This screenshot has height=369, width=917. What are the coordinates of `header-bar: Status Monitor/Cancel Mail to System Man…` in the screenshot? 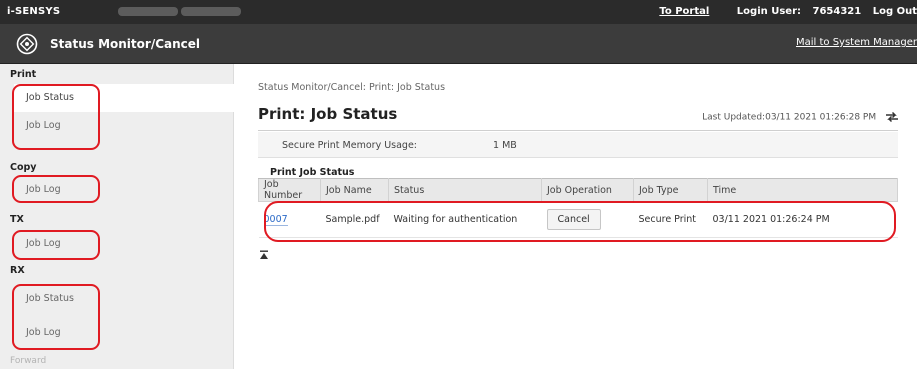 It's located at (458, 44).